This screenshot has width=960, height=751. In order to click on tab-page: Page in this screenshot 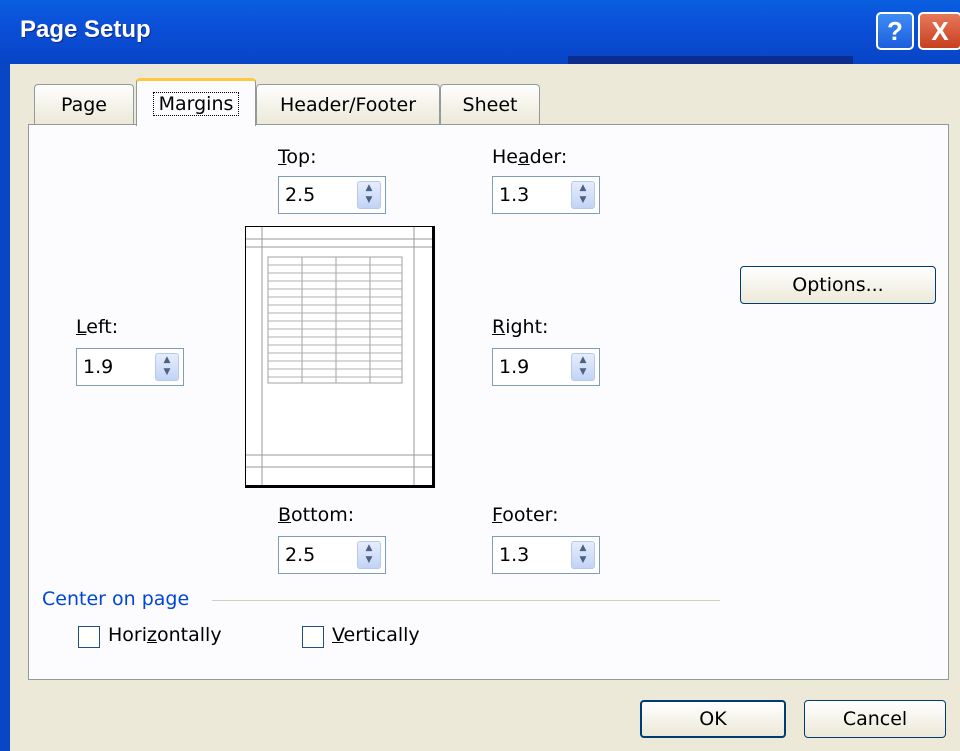, I will do `click(84, 104)`.